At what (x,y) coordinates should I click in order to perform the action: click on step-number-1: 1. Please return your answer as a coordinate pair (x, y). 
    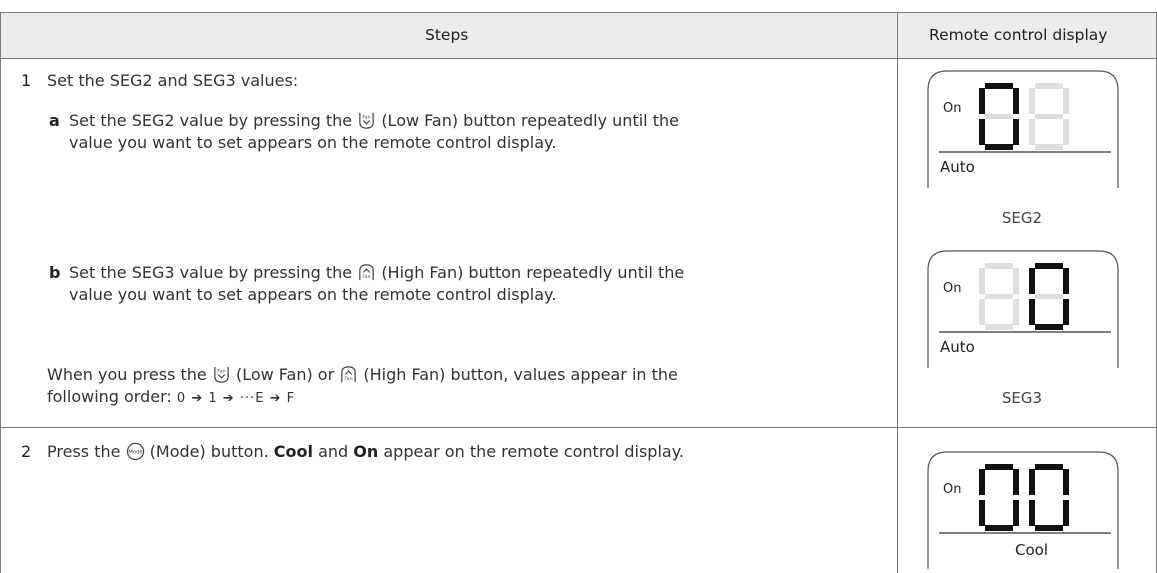
    Looking at the image, I should click on (26, 80).